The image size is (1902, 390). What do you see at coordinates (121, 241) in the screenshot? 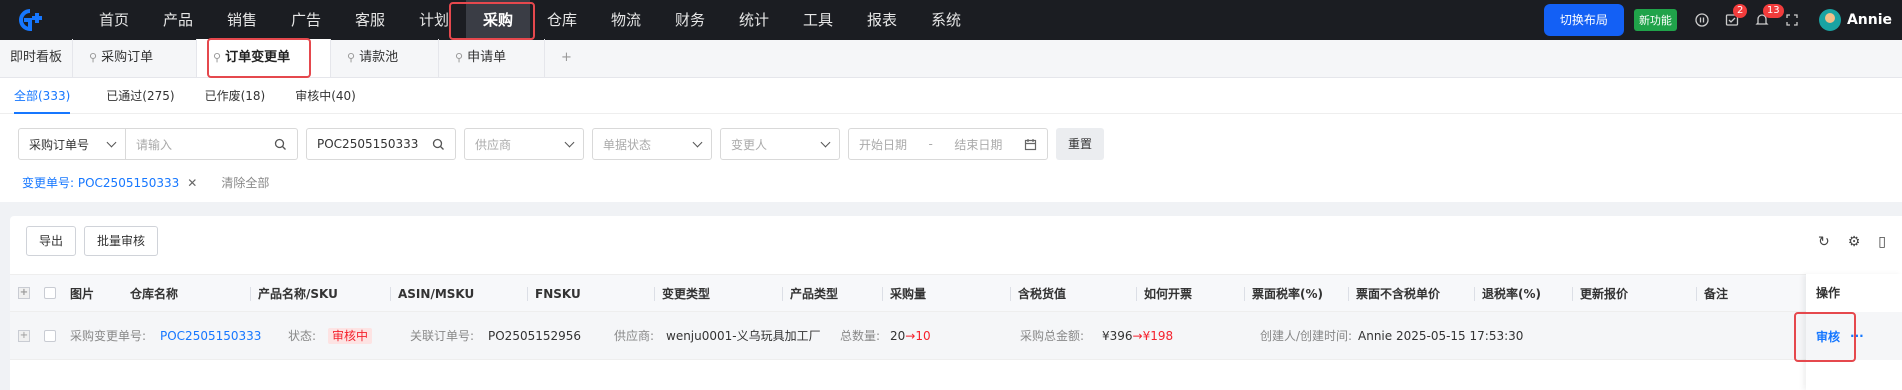
I see `batch-review-button: 批量审核` at bounding box center [121, 241].